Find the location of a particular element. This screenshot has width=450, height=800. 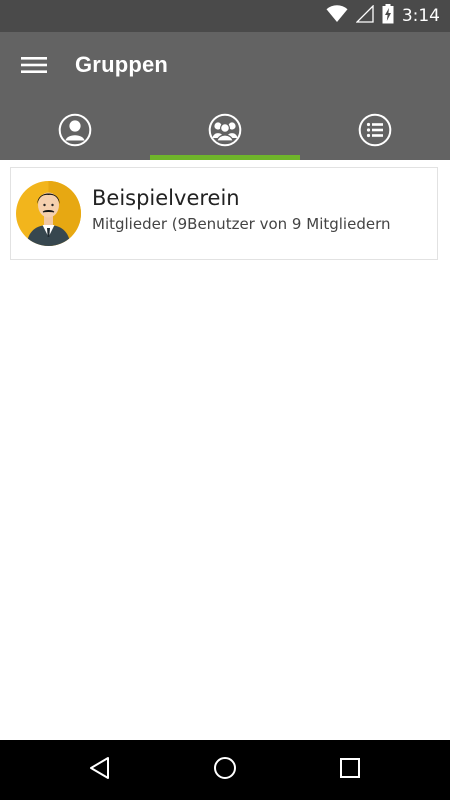

signal-icon is located at coordinates (364, 15).